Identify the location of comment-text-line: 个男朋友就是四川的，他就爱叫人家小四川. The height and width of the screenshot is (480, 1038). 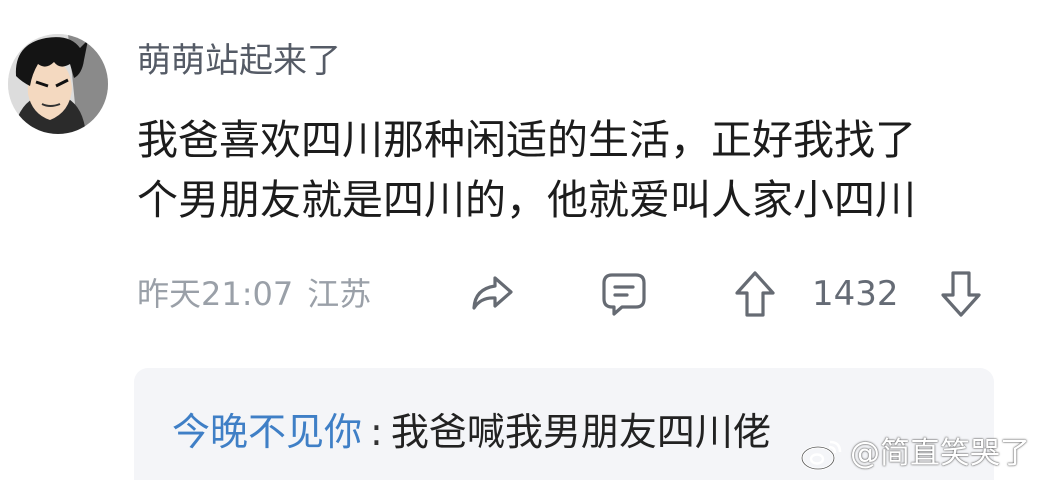
(526, 200).